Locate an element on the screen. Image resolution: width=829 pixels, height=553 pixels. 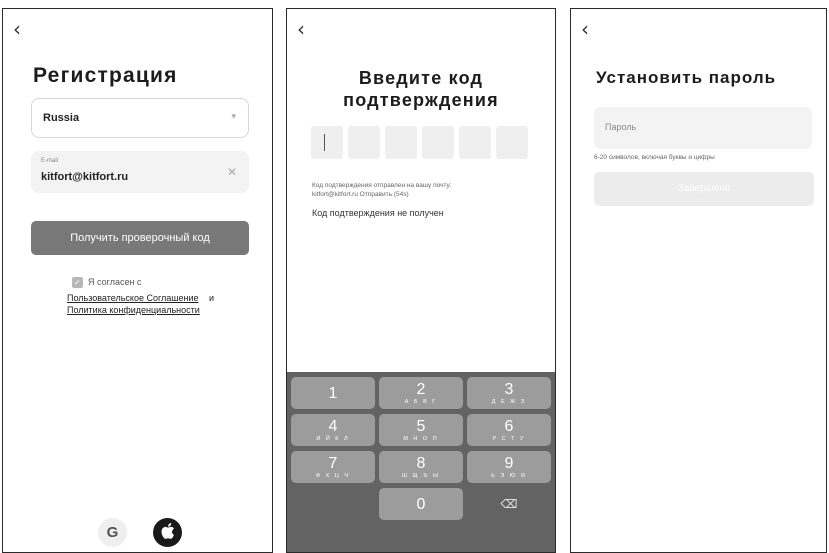
key-2: 2А Б В Г is located at coordinates (421, 393).